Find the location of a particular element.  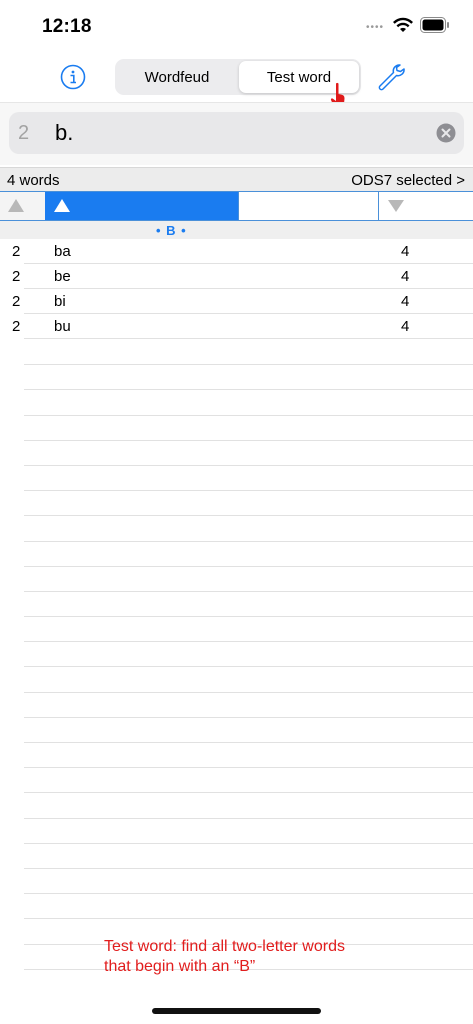

caption-line-1: Test word: find all two-letter words is located at coordinates (224, 946).